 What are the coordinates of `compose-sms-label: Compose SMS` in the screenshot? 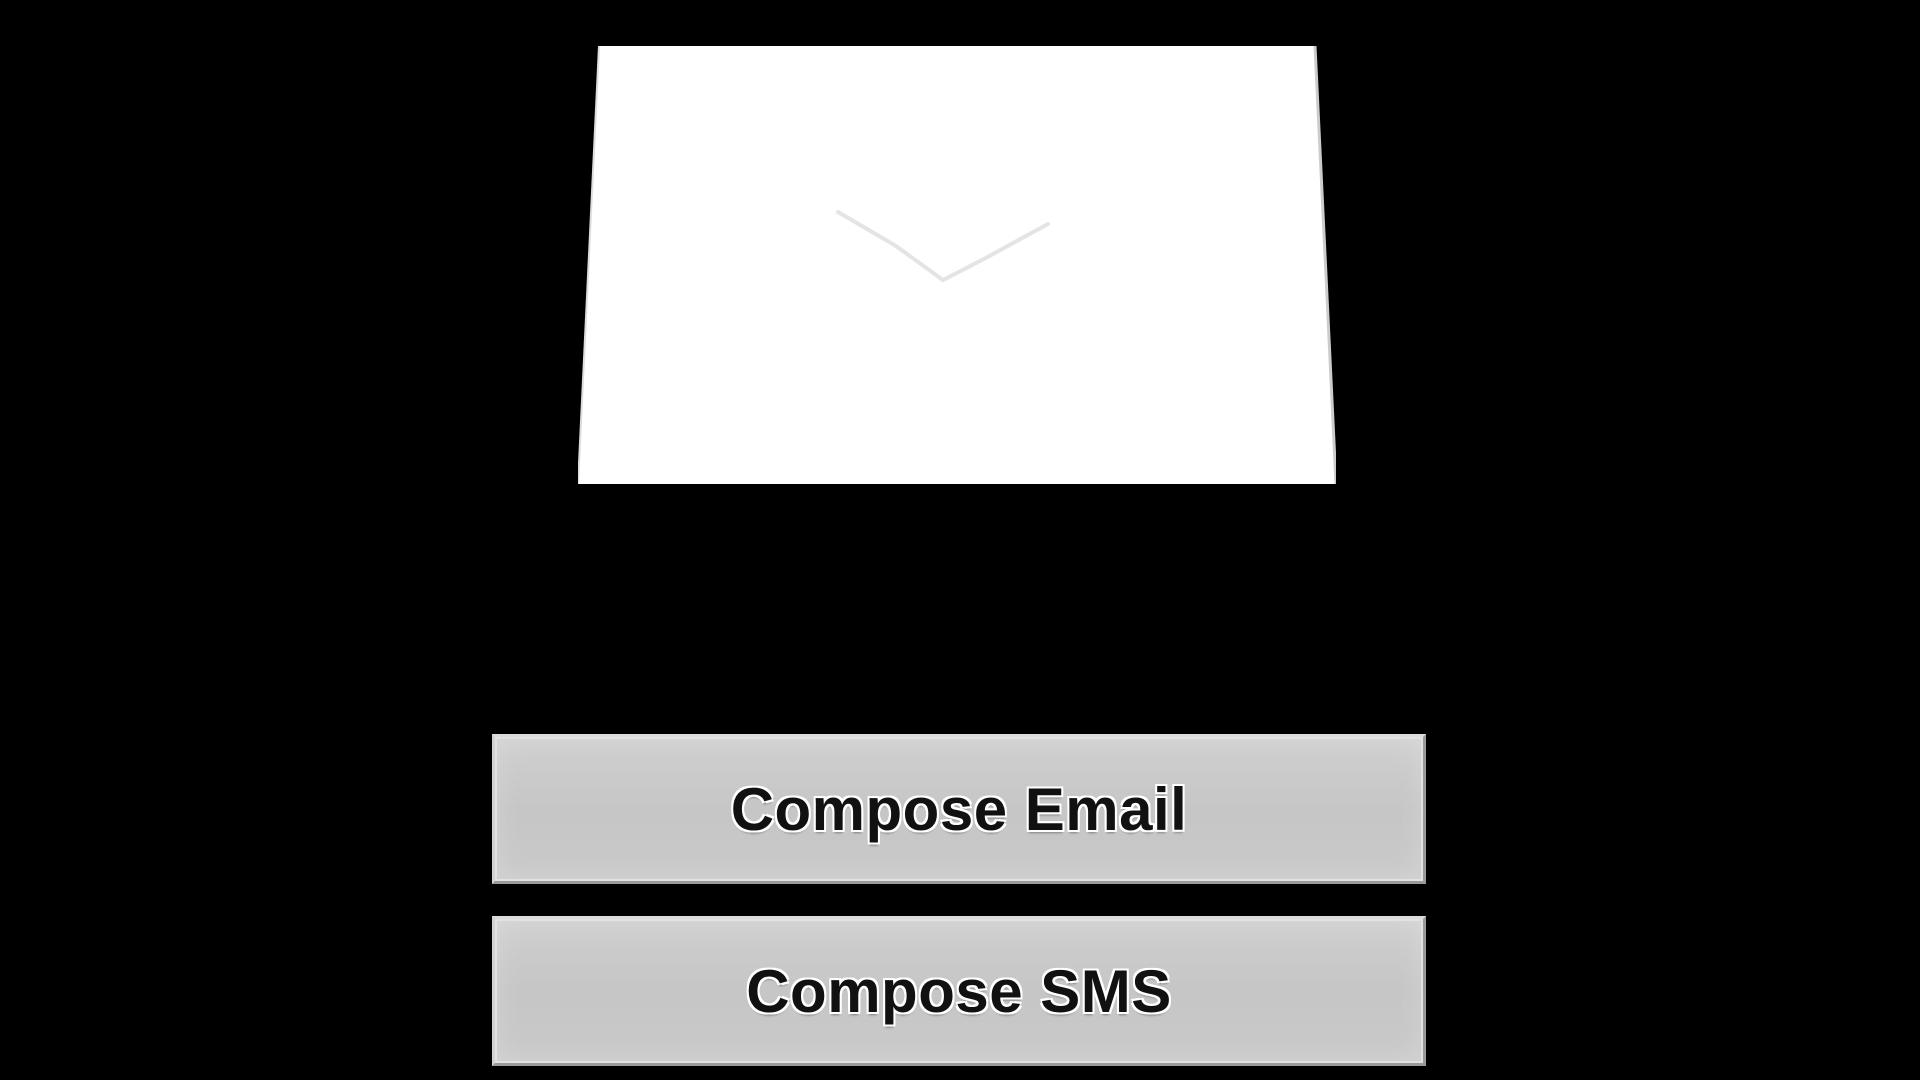 It's located at (959, 991).